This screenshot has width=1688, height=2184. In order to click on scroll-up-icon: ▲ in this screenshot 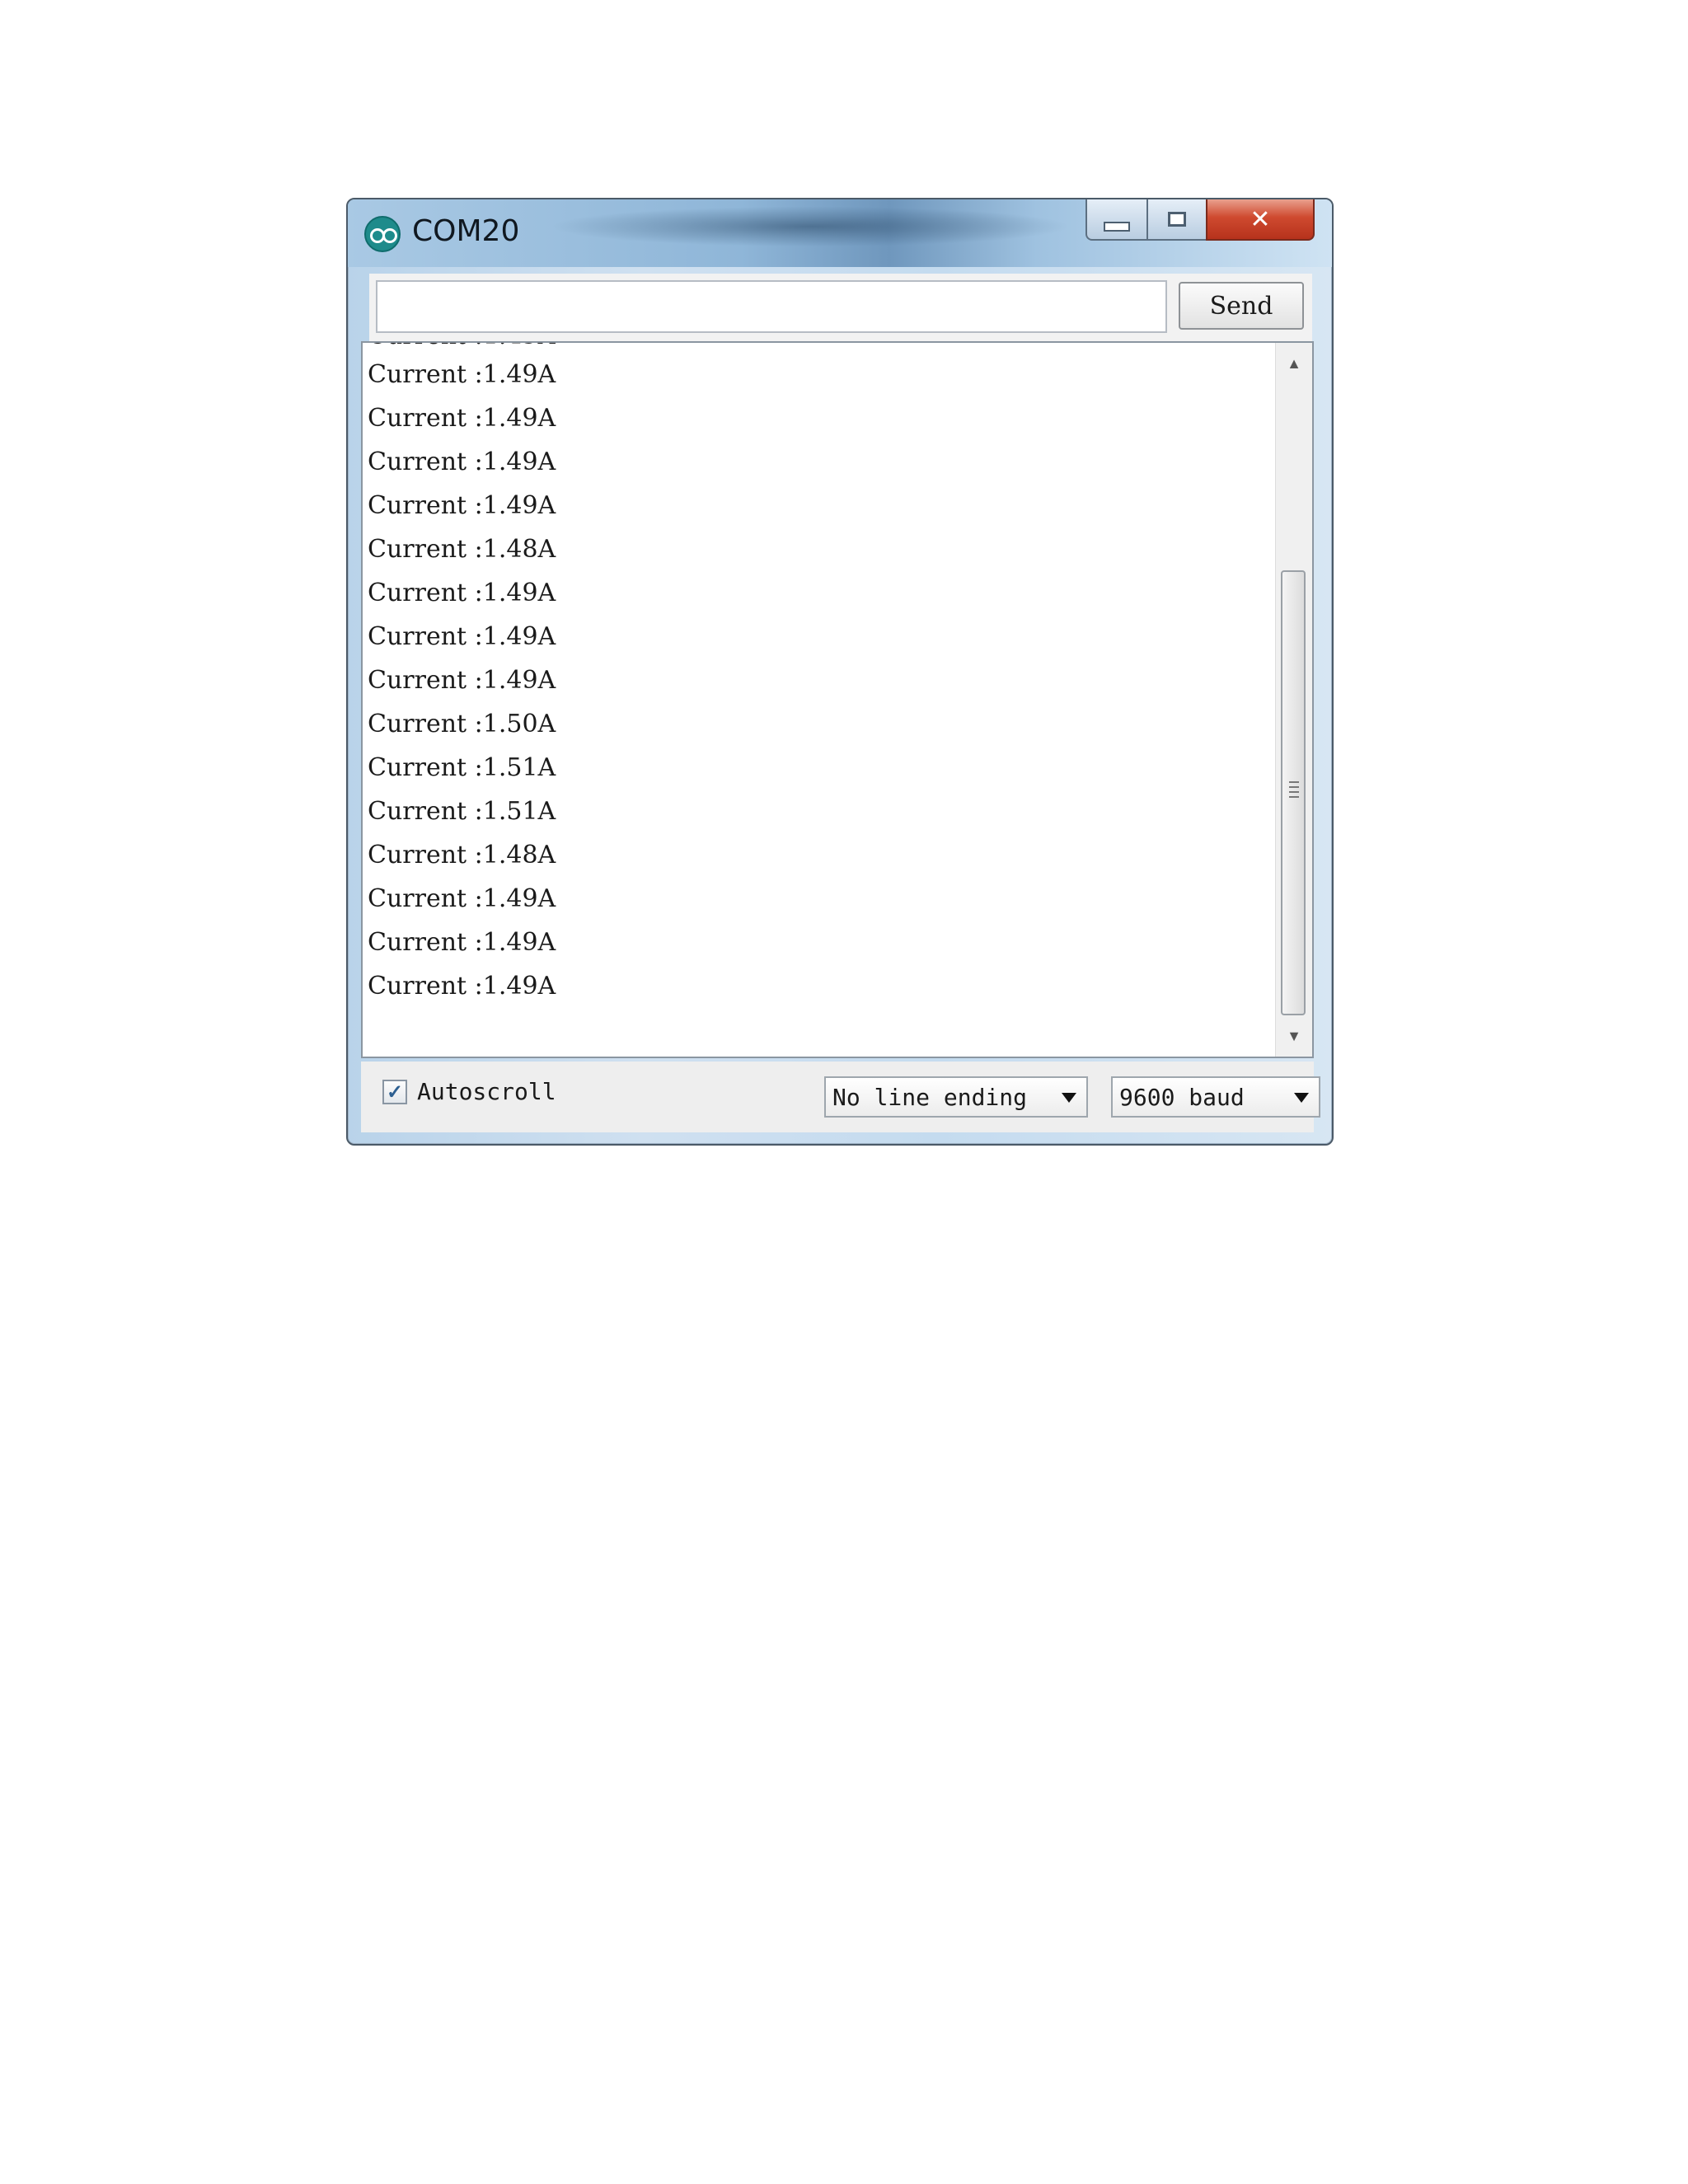, I will do `click(1294, 363)`.